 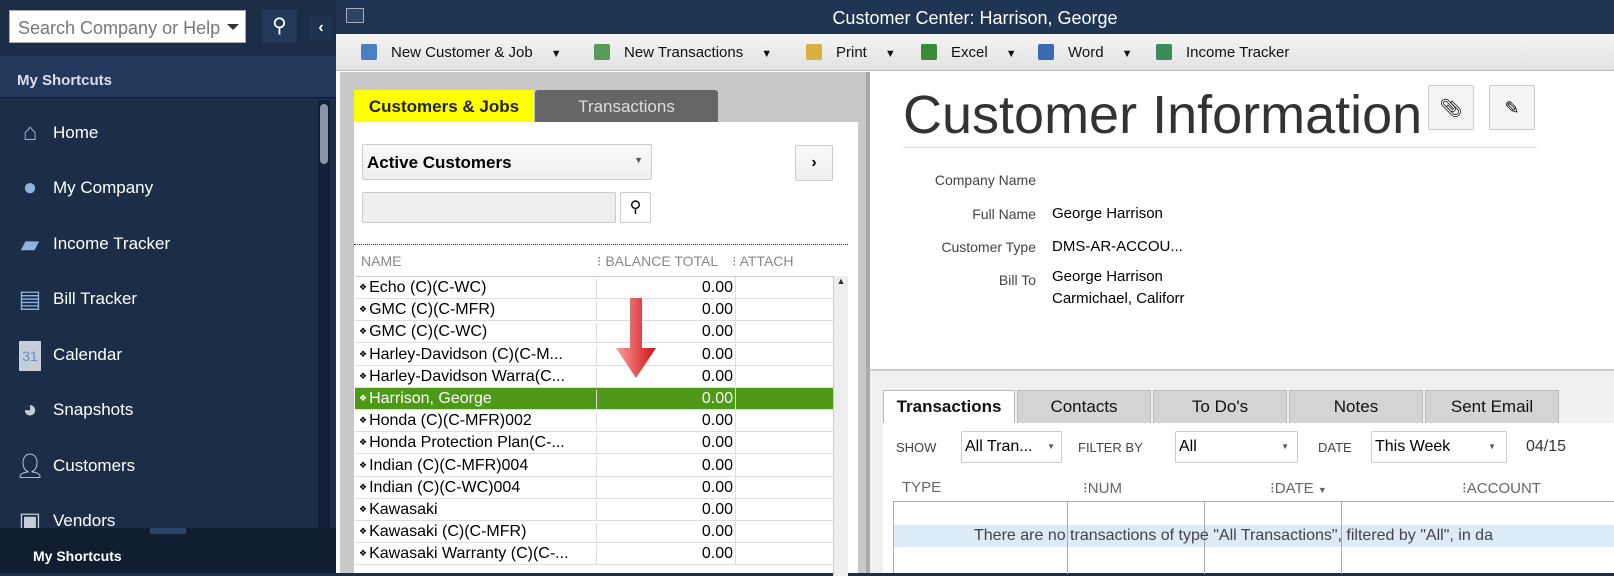 I want to click on window-menu-button, so click(x=355, y=15).